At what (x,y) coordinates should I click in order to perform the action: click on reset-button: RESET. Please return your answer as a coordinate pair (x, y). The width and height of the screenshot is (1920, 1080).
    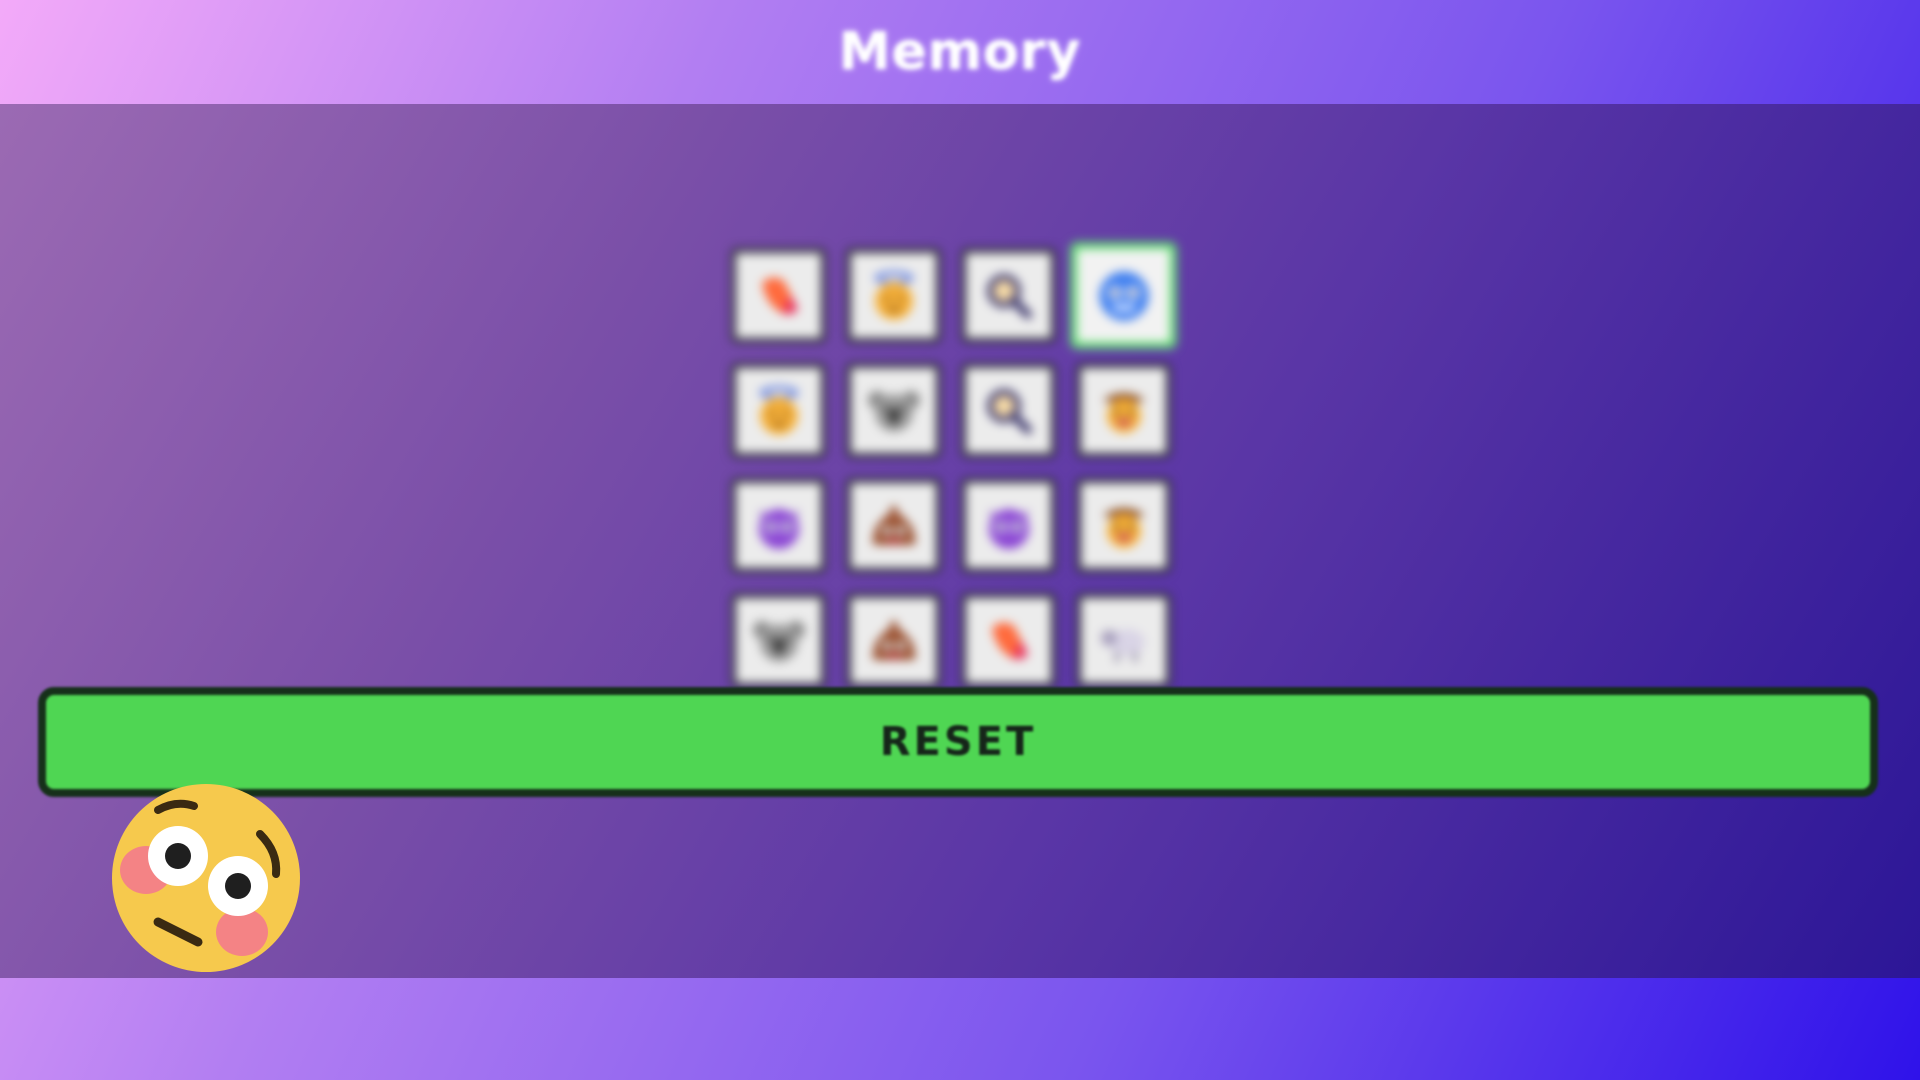
    Looking at the image, I should click on (958, 742).